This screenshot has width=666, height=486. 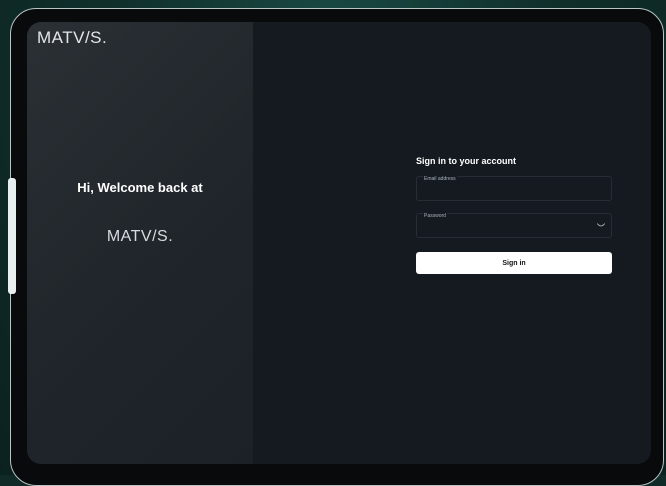 What do you see at coordinates (601, 225) in the screenshot?
I see `eye-toggle-icon` at bounding box center [601, 225].